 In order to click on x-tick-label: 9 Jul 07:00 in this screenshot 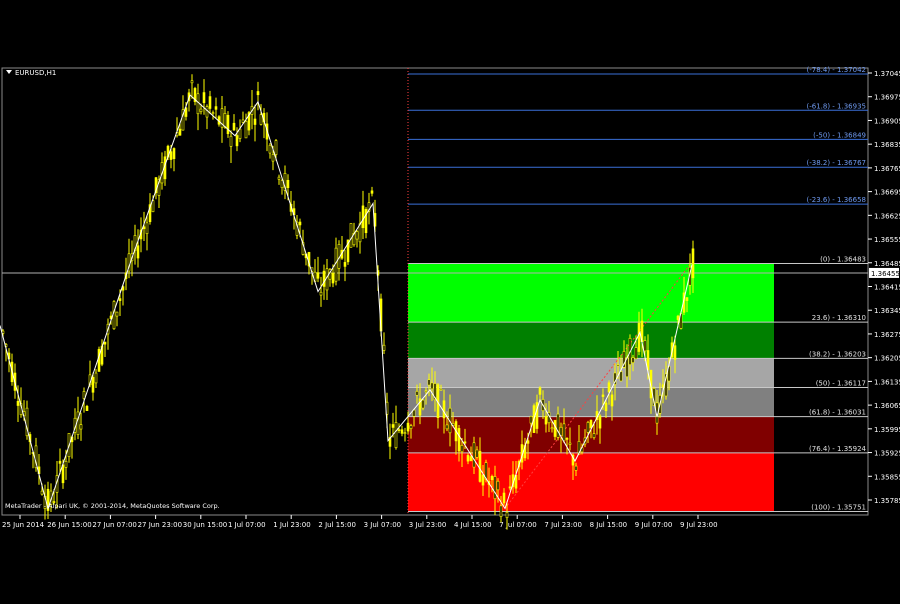, I will do `click(654, 525)`.